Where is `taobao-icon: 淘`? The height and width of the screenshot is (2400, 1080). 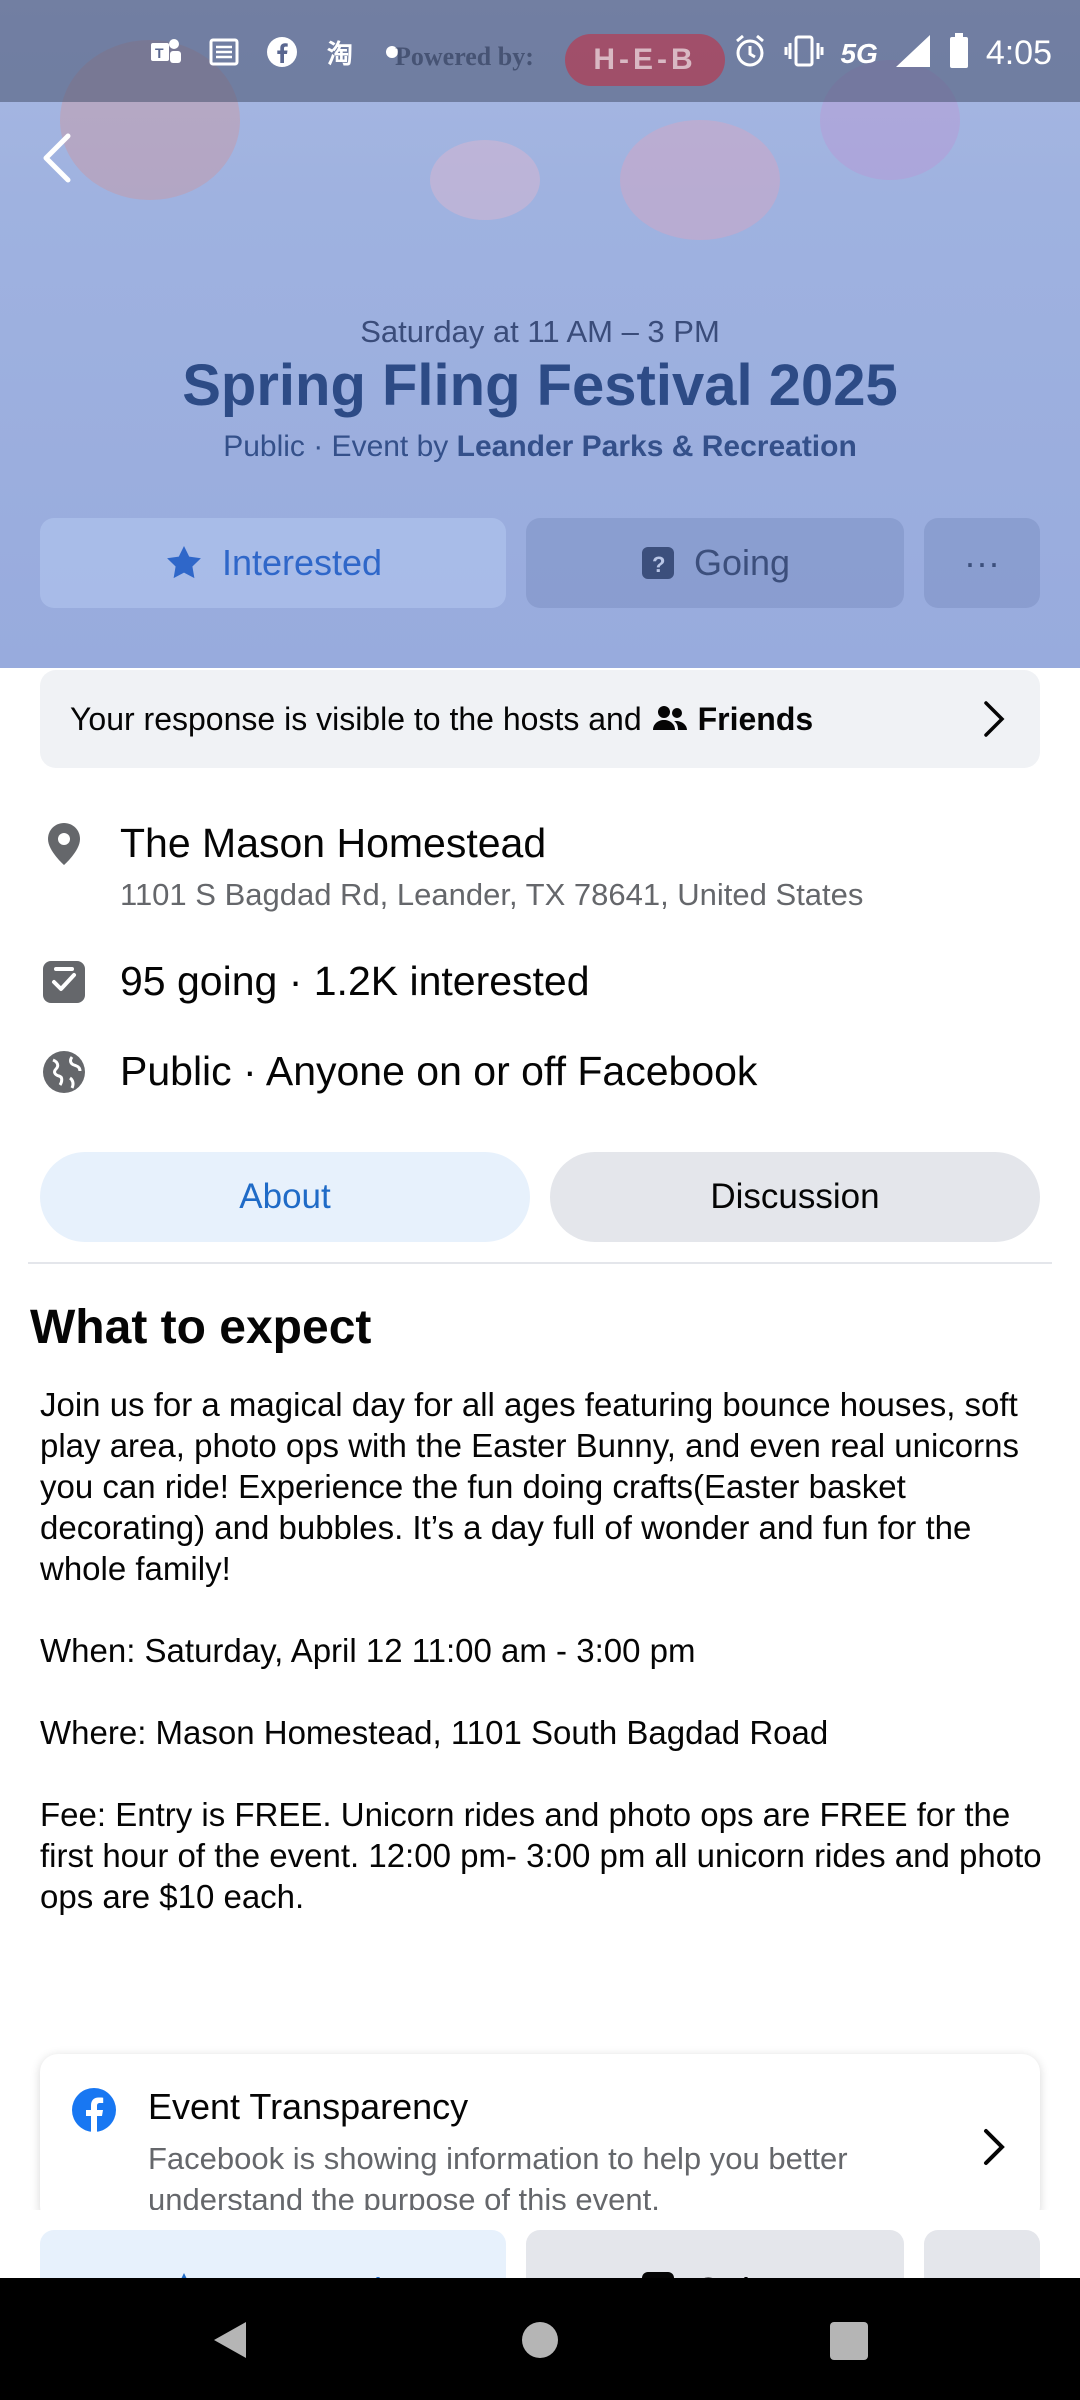 taobao-icon: 淘 is located at coordinates (339, 53).